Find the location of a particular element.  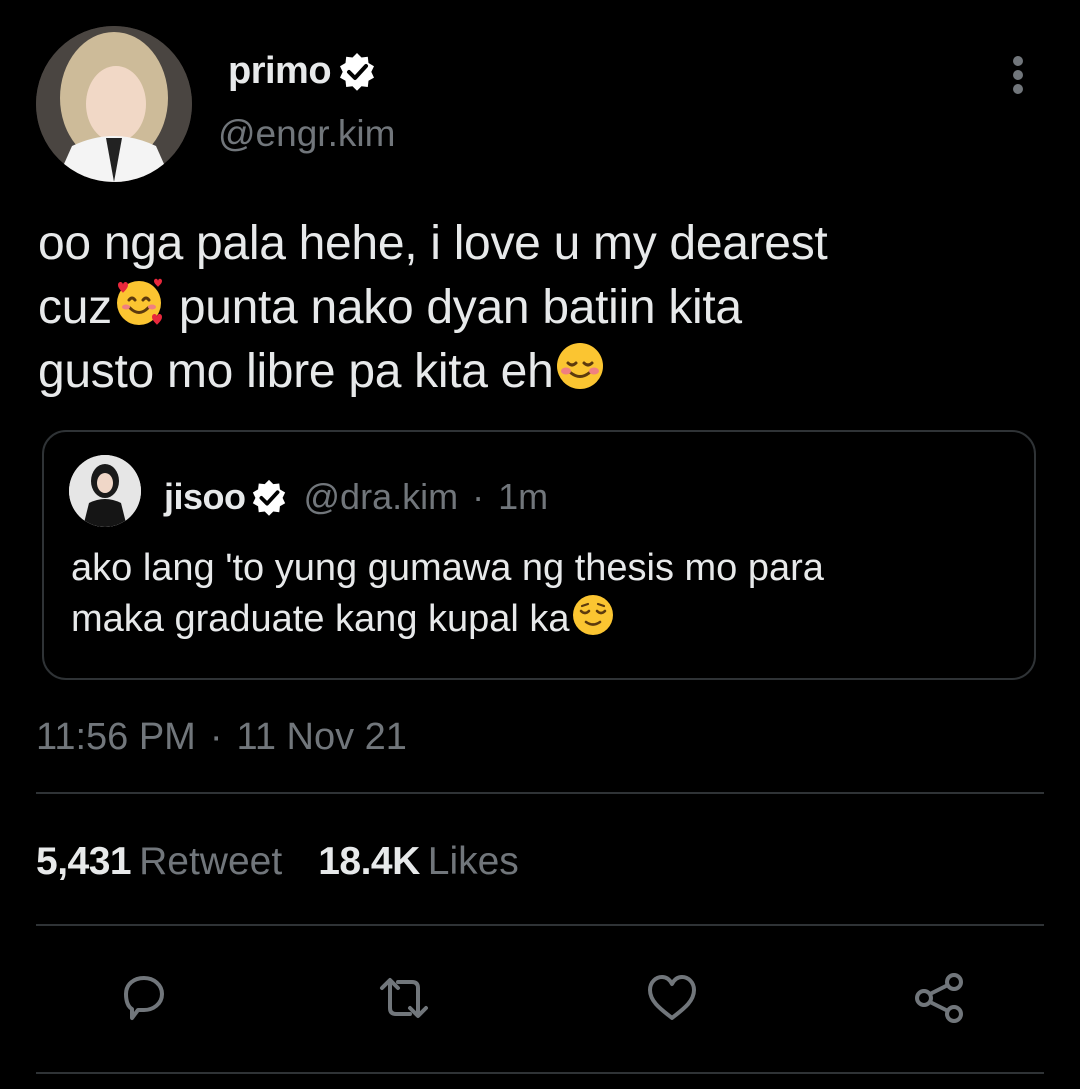

quote-text-fragment: maka graduate kang kupal ka is located at coordinates (320, 619).